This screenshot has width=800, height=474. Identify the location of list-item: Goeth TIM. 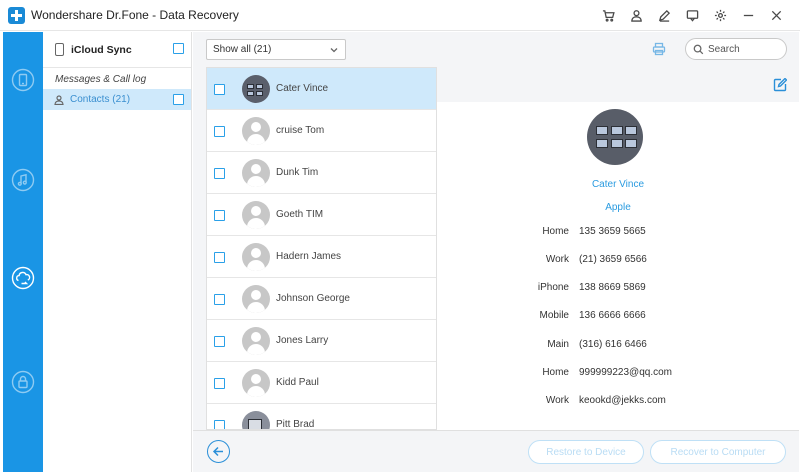
(321, 215).